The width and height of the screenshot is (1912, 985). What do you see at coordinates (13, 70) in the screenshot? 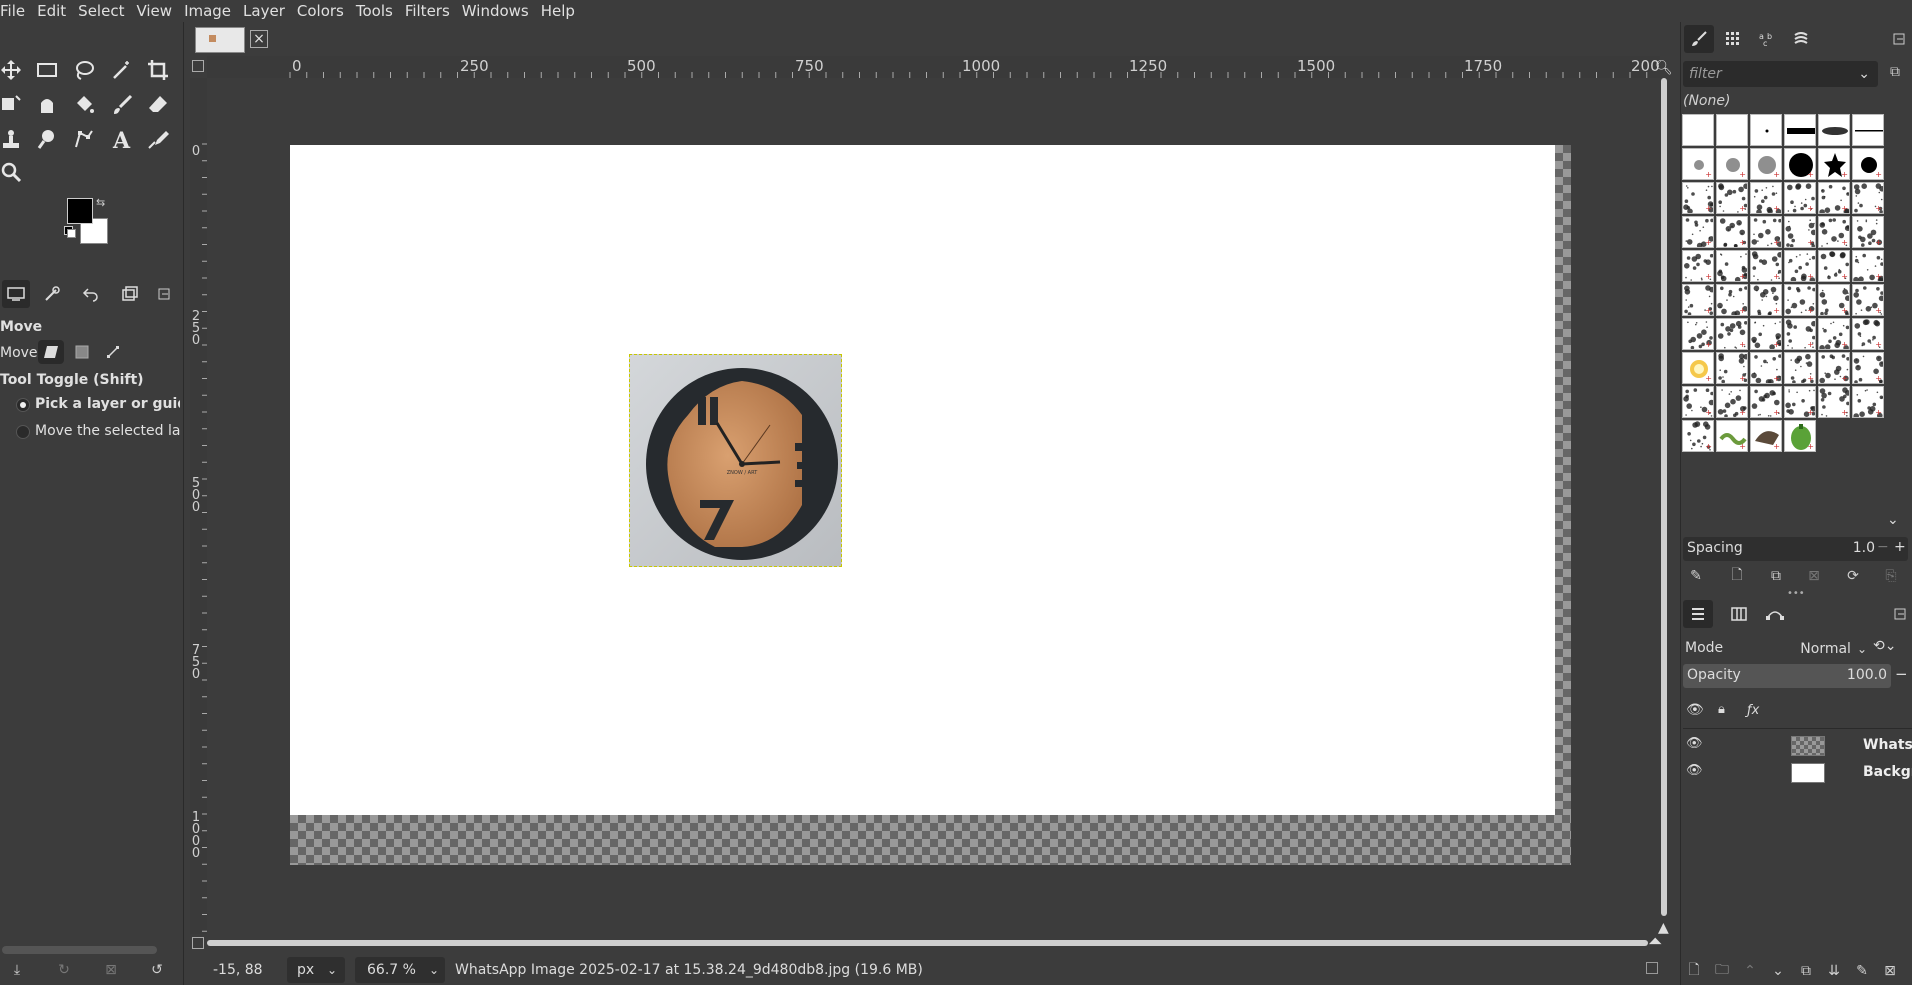
I see `move-tool-icon` at bounding box center [13, 70].